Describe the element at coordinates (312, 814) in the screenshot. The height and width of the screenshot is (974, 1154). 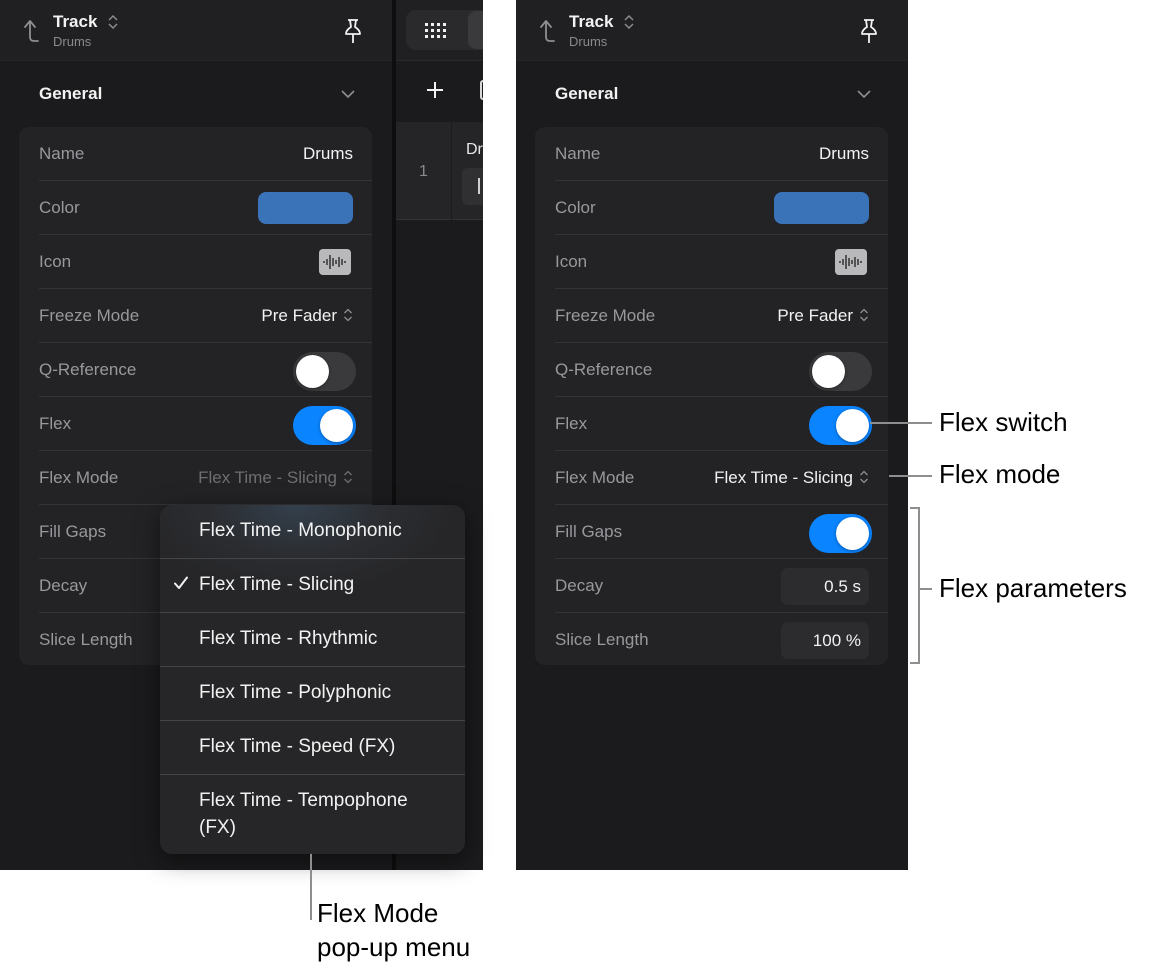
I see `menu-item-tempophone-fx: Flex Time - Tempophone (FX)` at that location.